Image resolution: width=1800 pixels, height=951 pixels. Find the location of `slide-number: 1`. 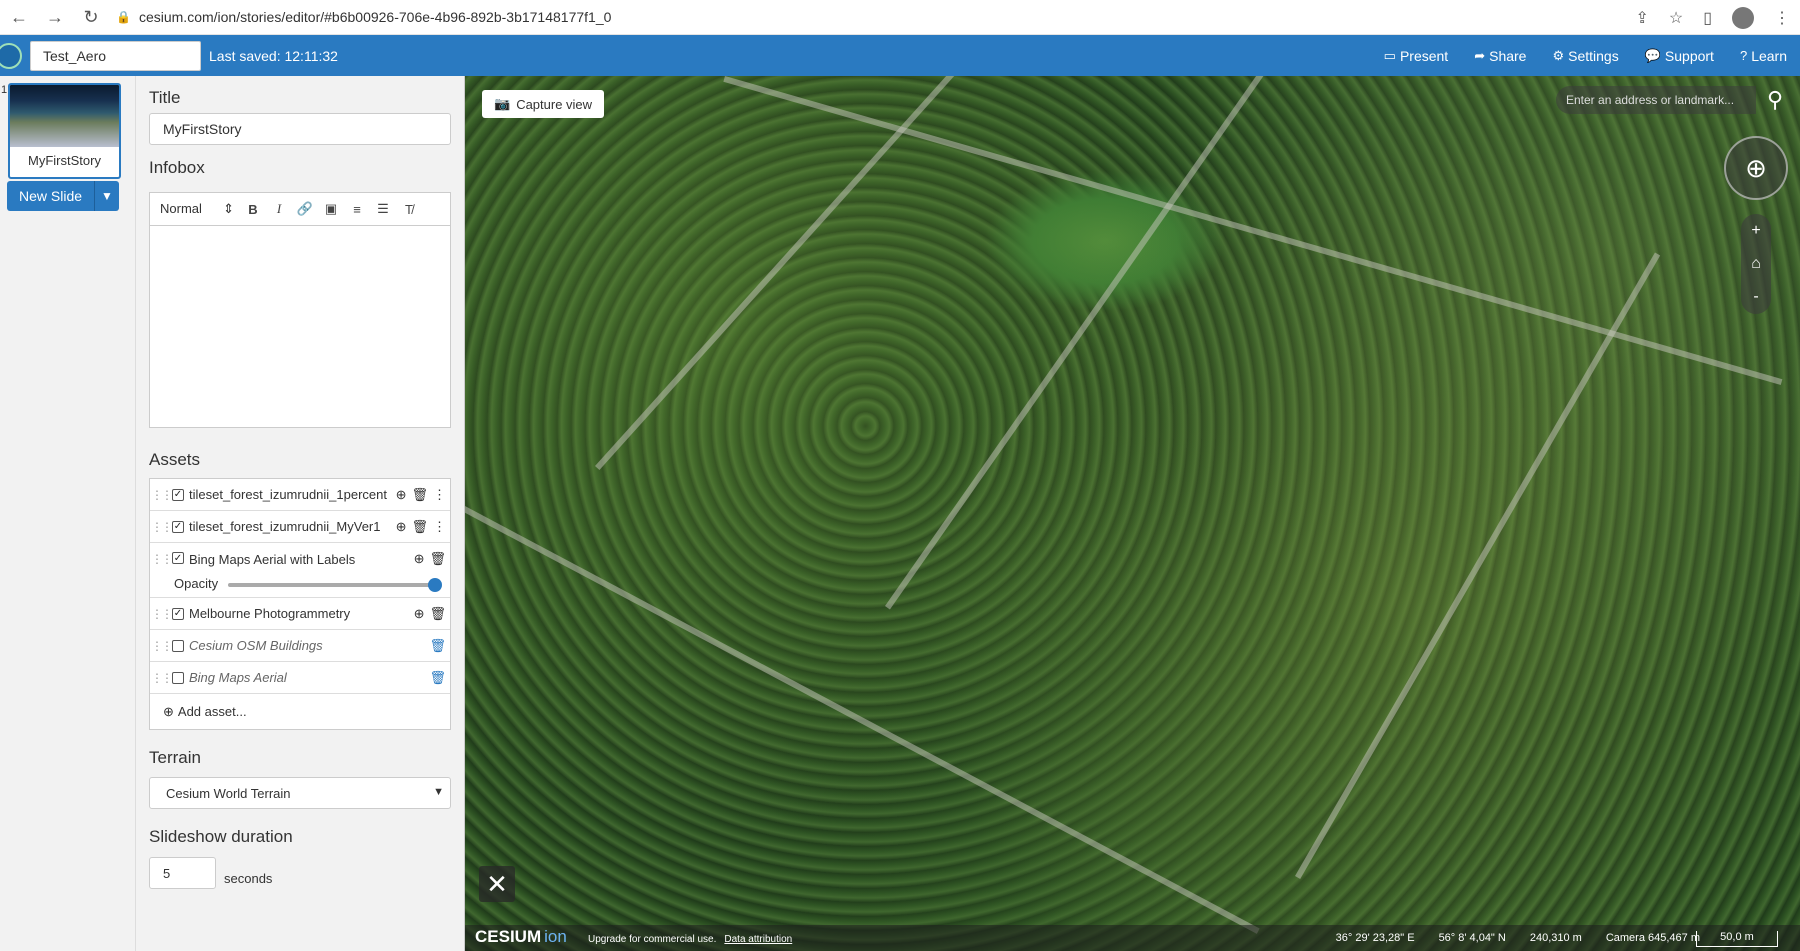

slide-number: 1 is located at coordinates (4, 90).